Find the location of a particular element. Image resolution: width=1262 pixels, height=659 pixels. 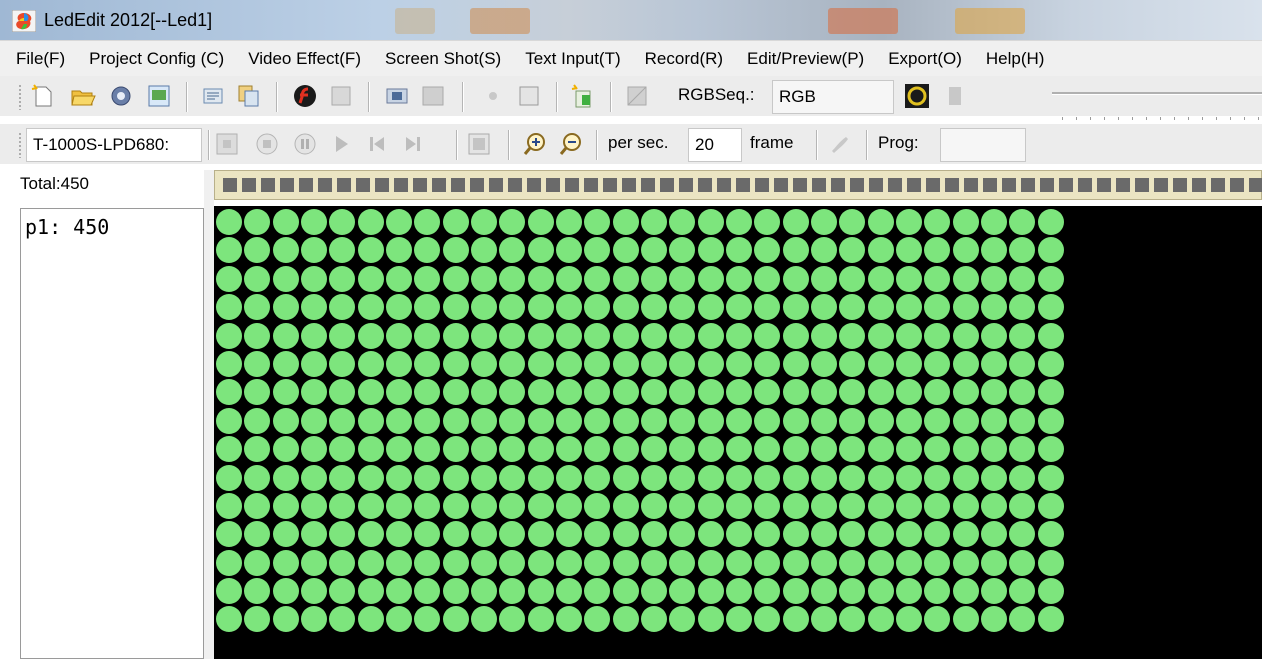

flash-icon is located at coordinates (305, 96).